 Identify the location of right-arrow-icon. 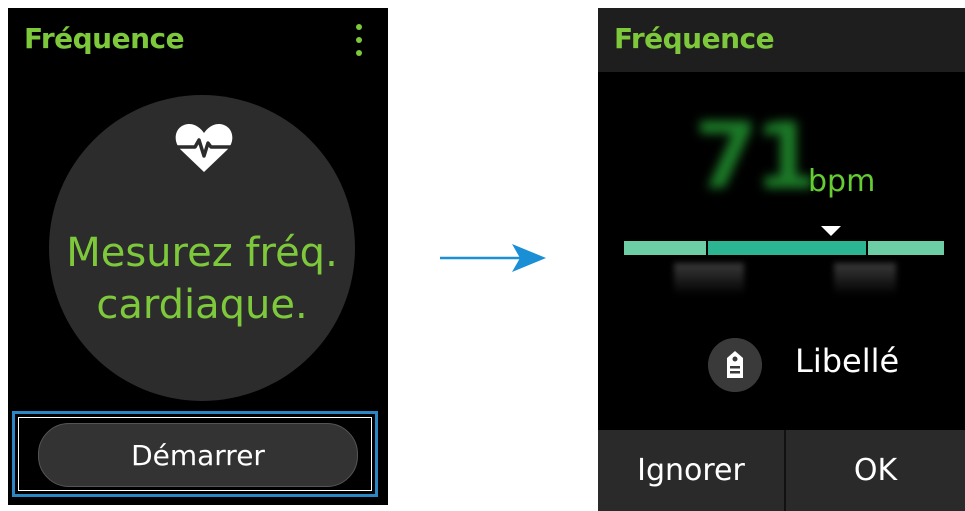
(493, 258).